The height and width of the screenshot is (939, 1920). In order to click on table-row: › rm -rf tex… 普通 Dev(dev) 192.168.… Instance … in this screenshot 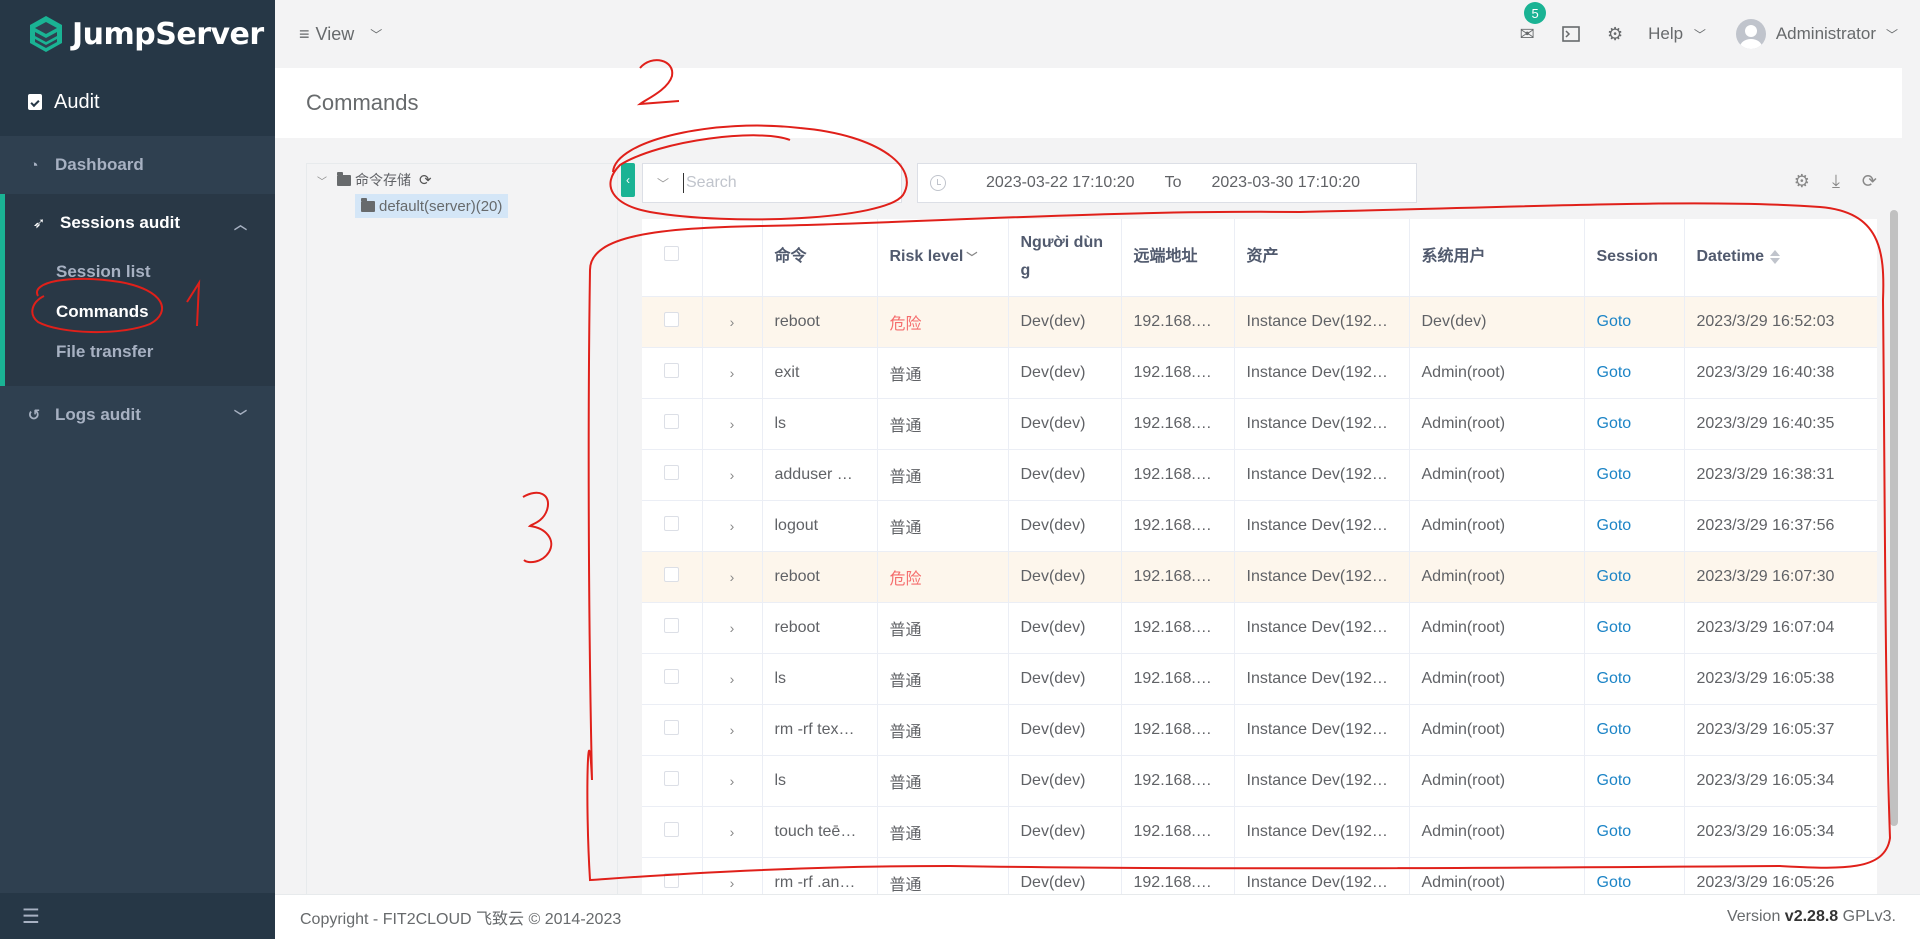, I will do `click(1259, 730)`.